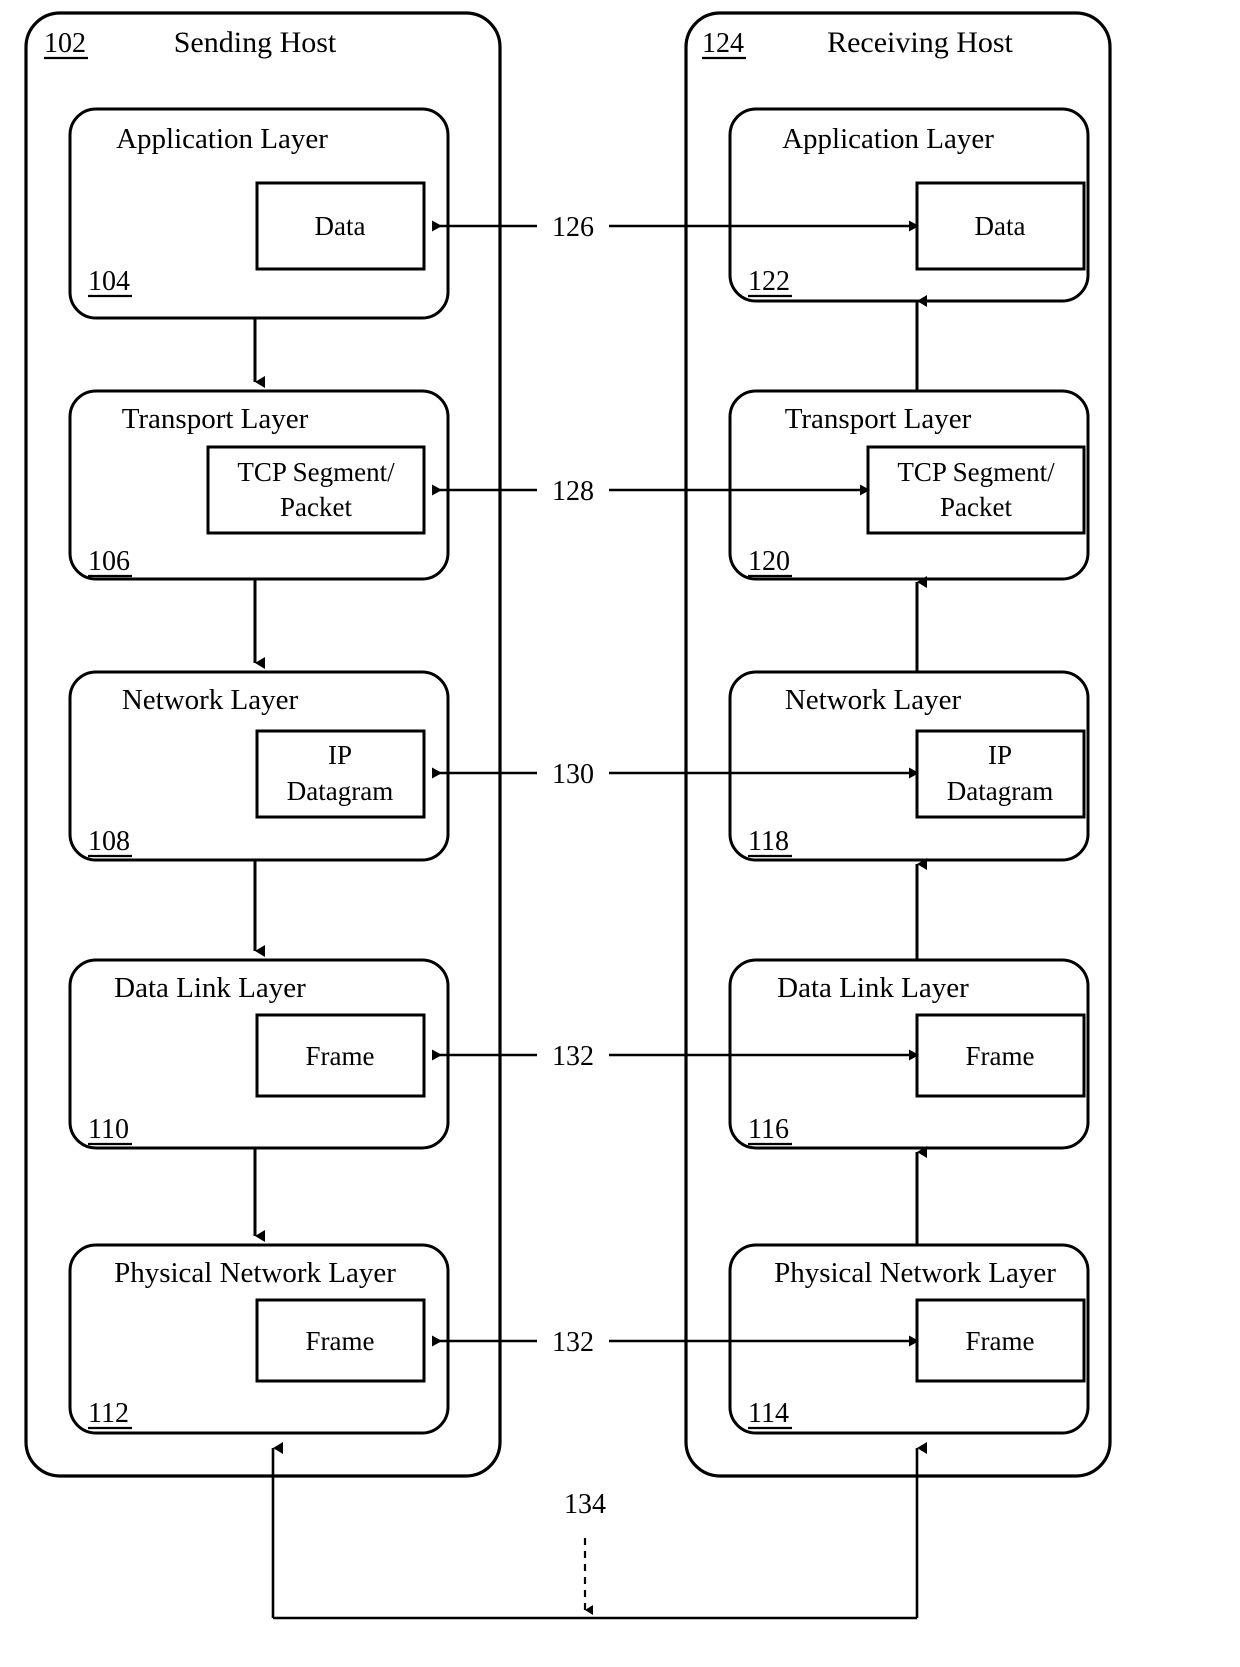 This screenshot has width=1240, height=1667. I want to click on receiving-transport-pdu-label-line1: TCP Segment/, so click(976, 472).